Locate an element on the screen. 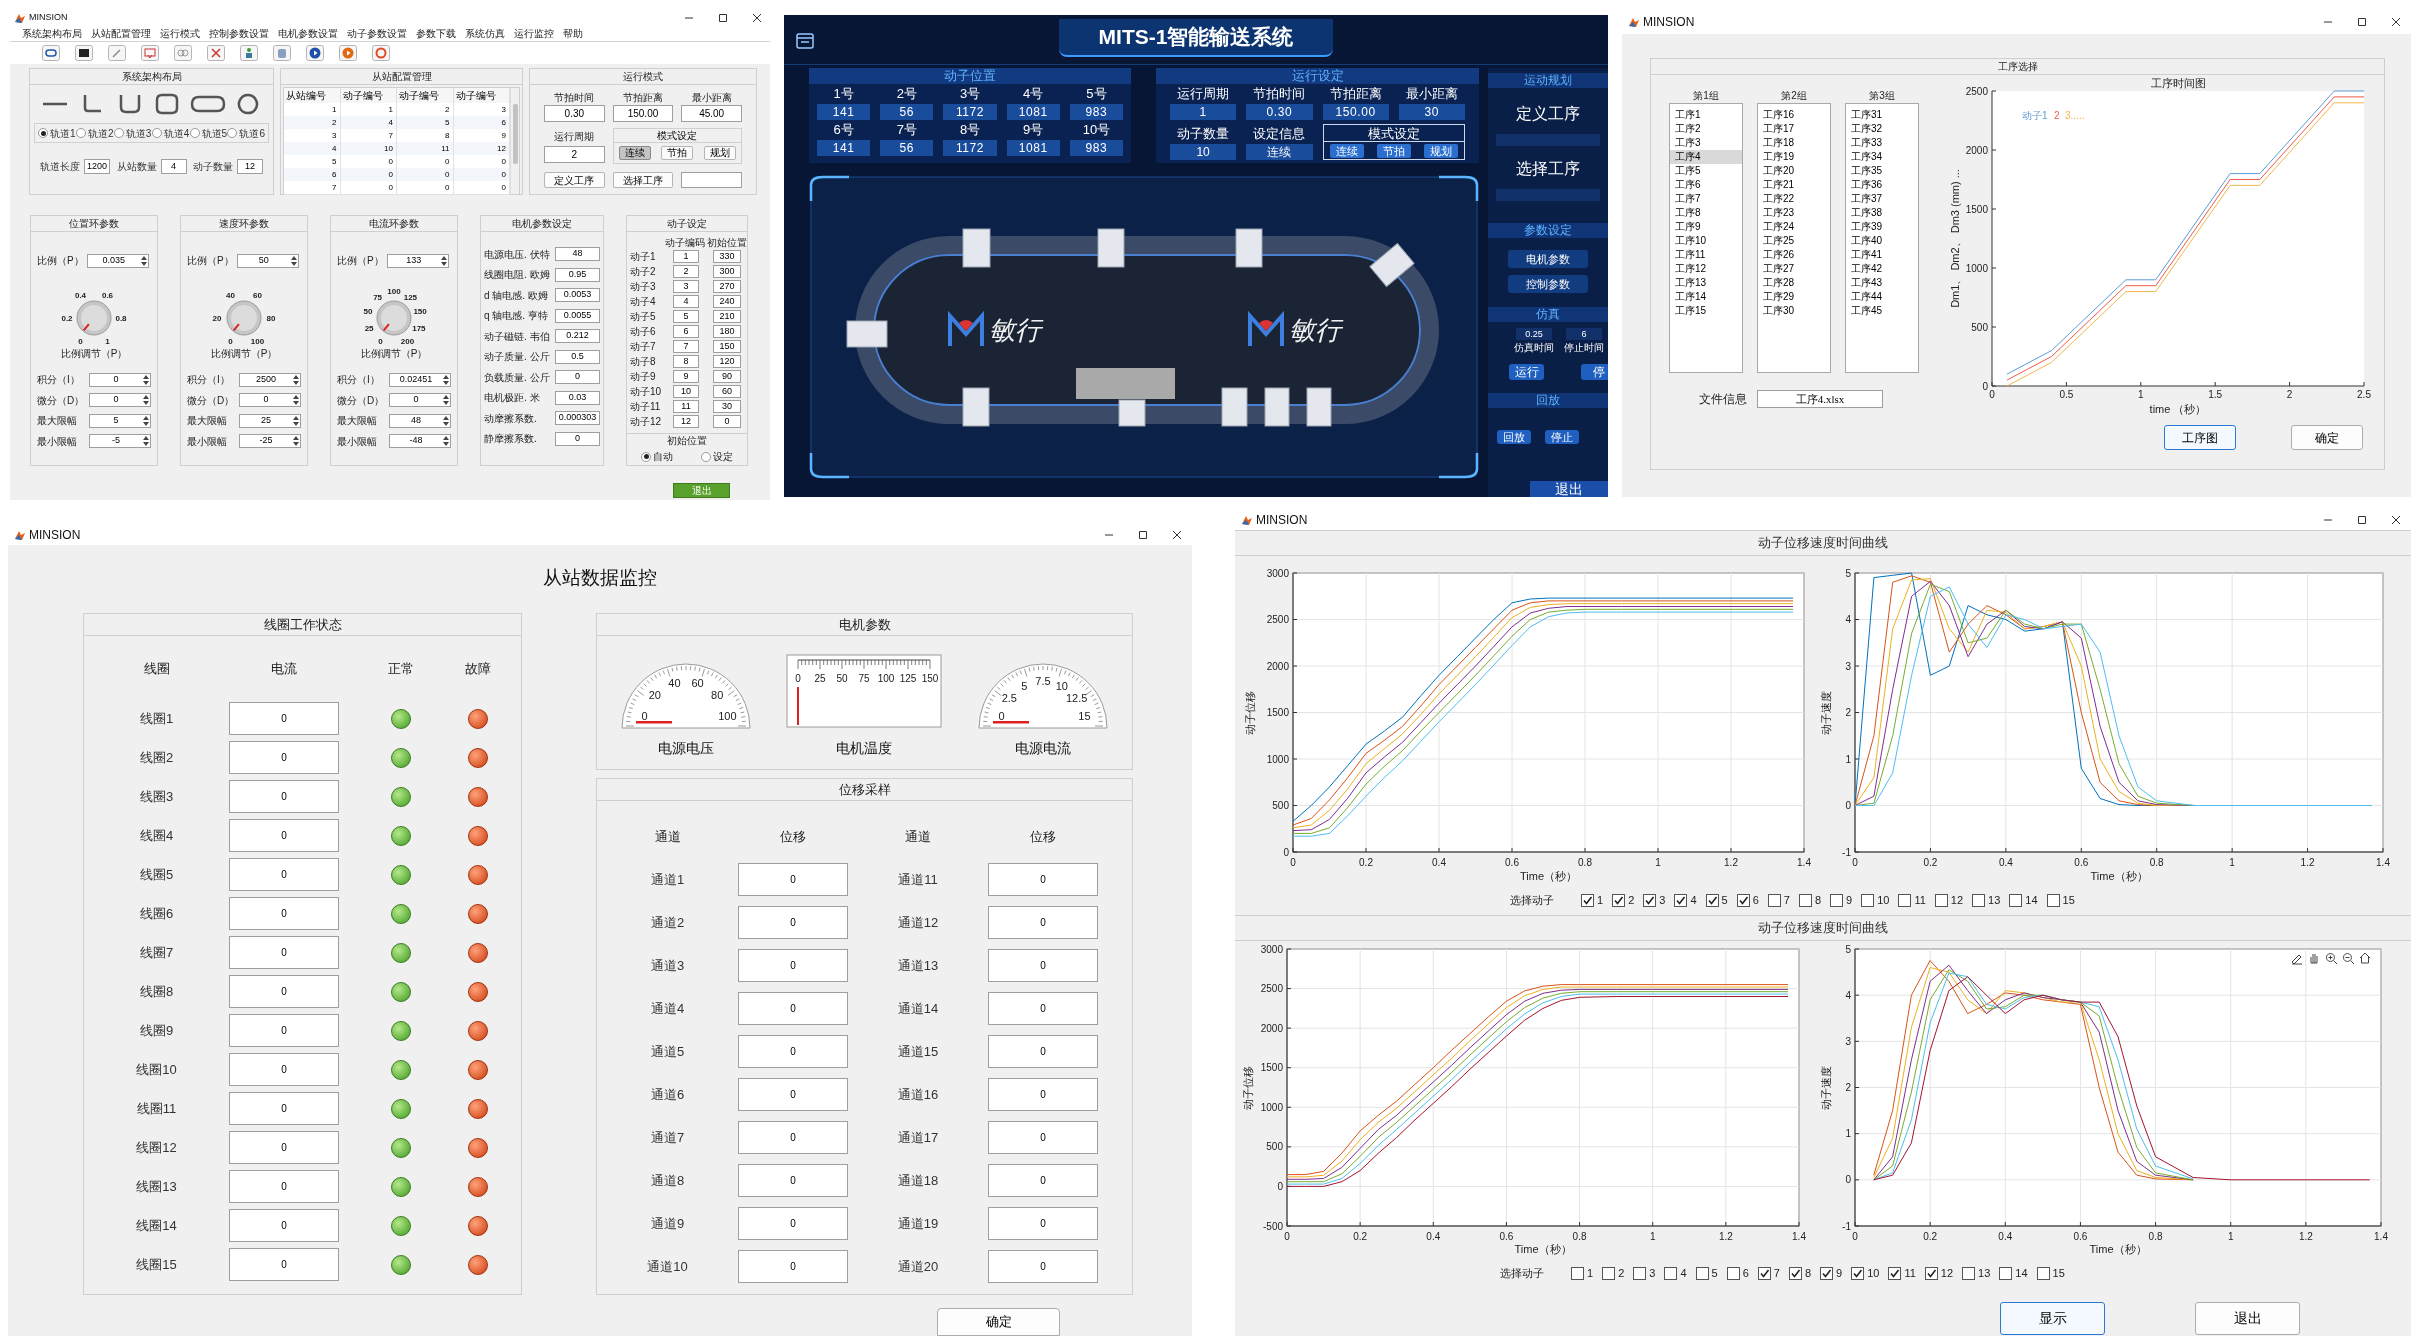 Image resolution: width=2411 pixels, height=1336 pixels. menu-item: 参数下载 is located at coordinates (436, 33).